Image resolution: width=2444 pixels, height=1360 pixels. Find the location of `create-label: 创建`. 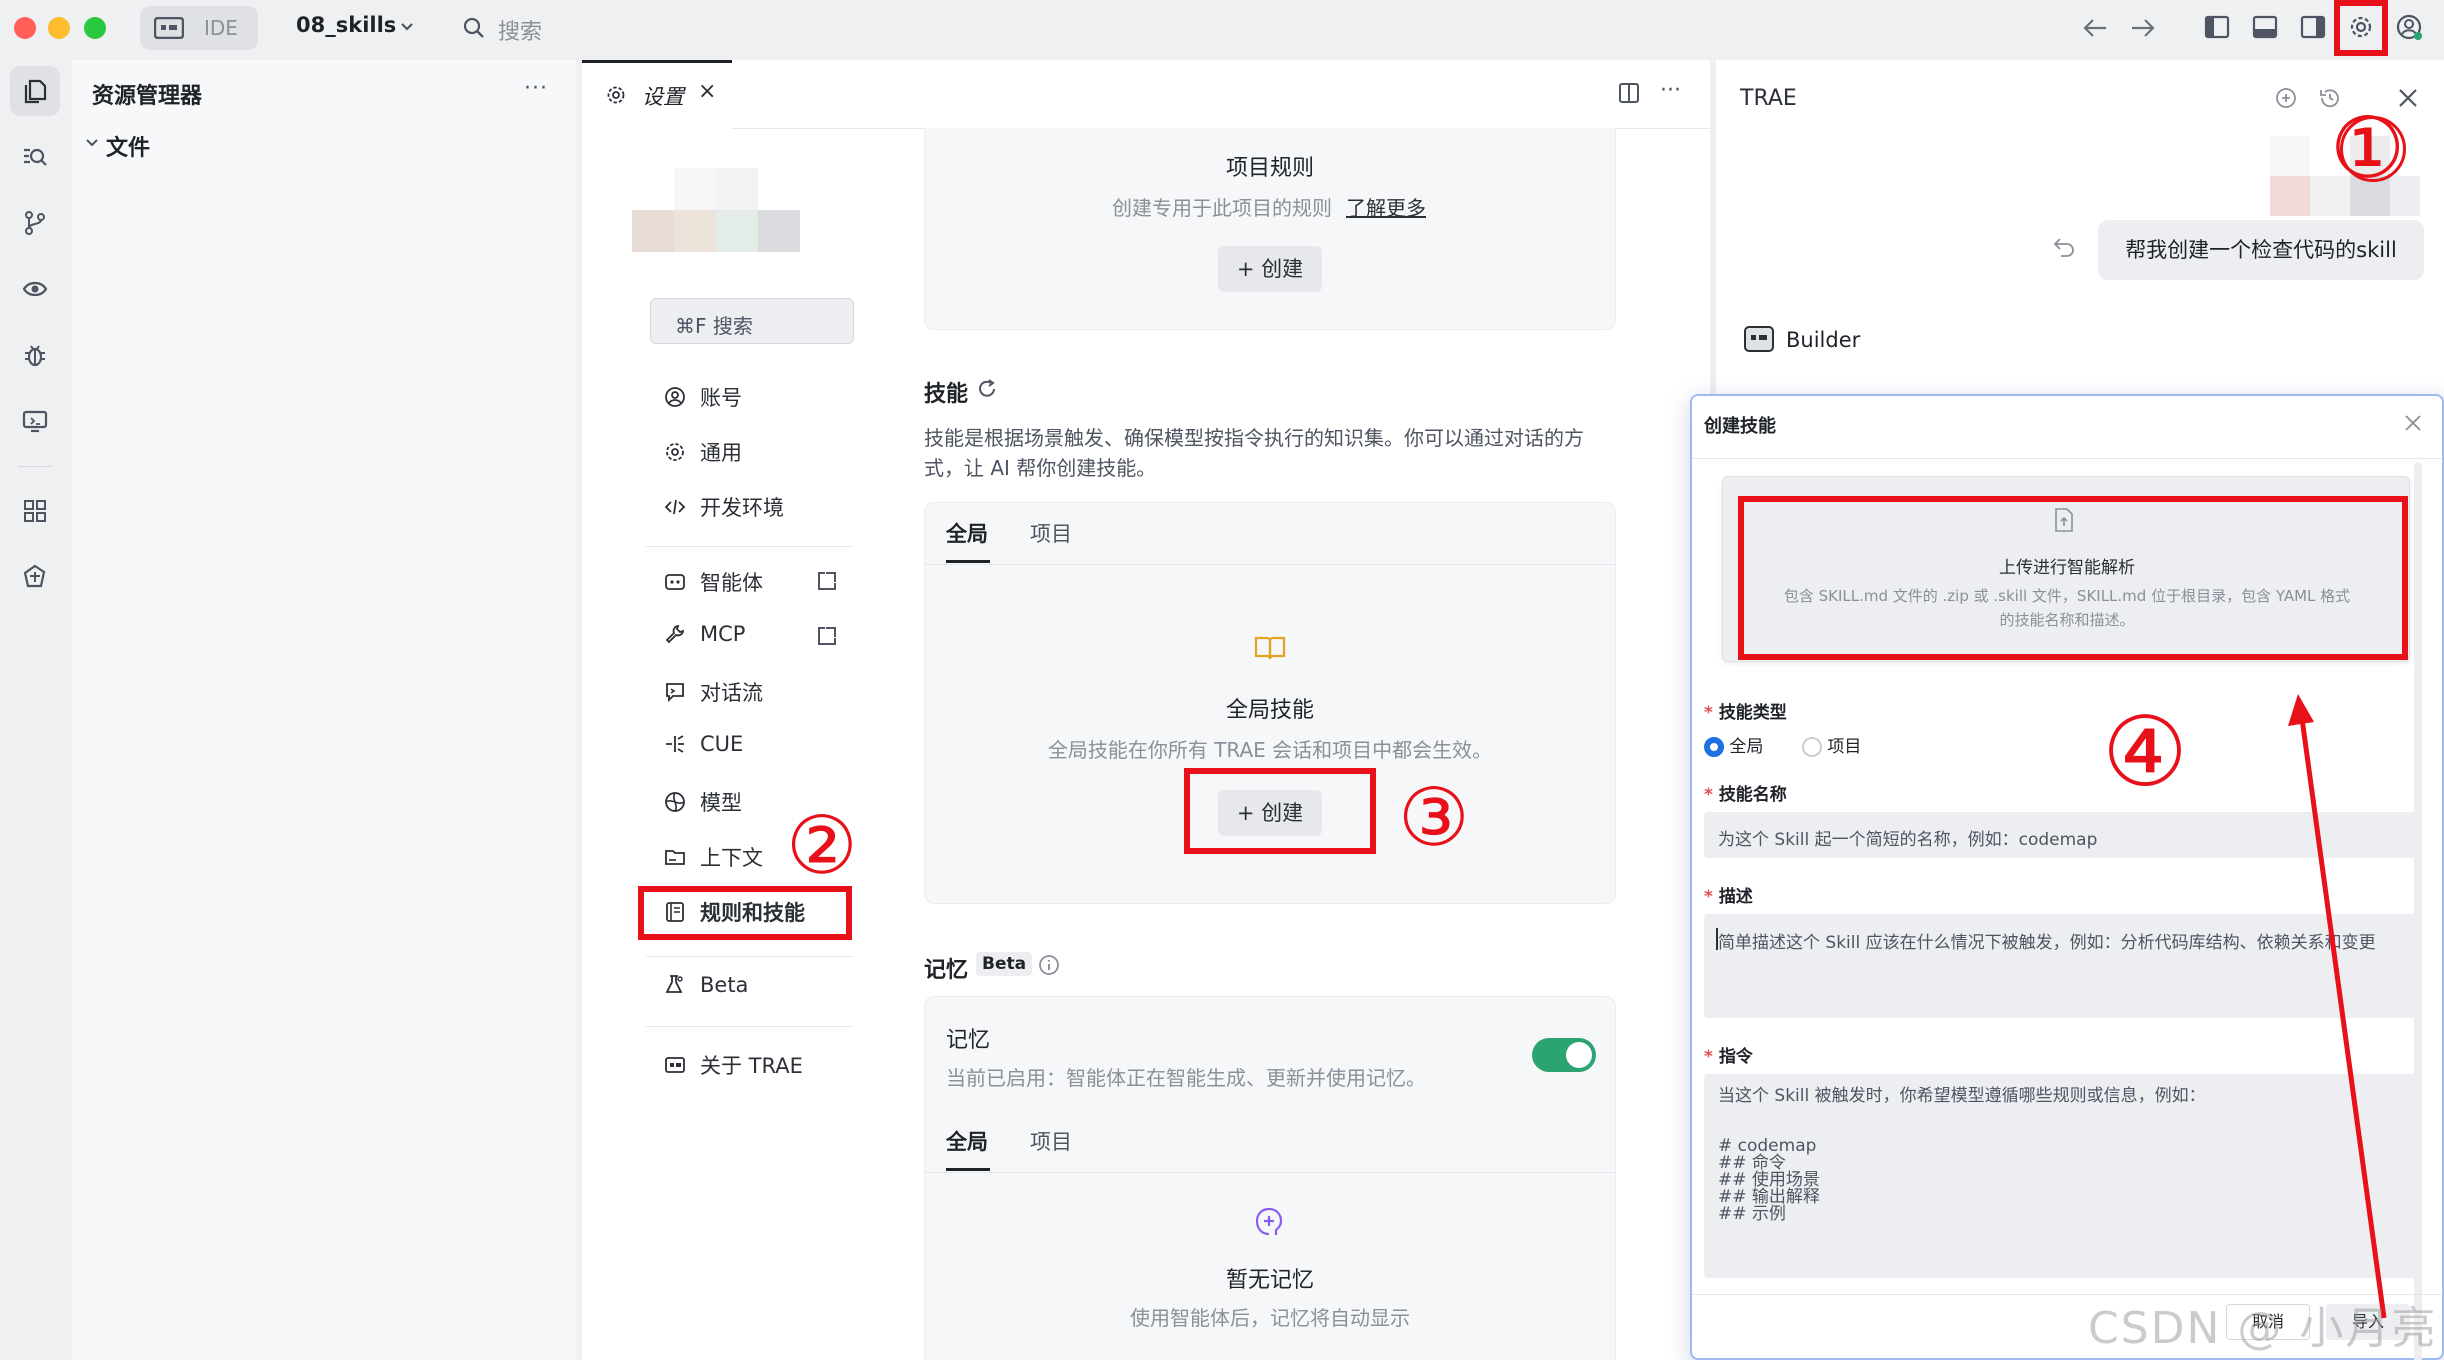

create-label: 创建 is located at coordinates (1282, 269).